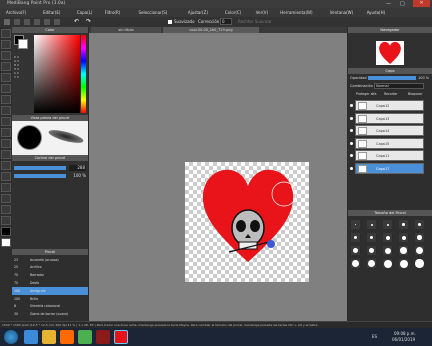  Describe the element at coordinates (421, 3) in the screenshot. I see `close-button: ✕` at that location.